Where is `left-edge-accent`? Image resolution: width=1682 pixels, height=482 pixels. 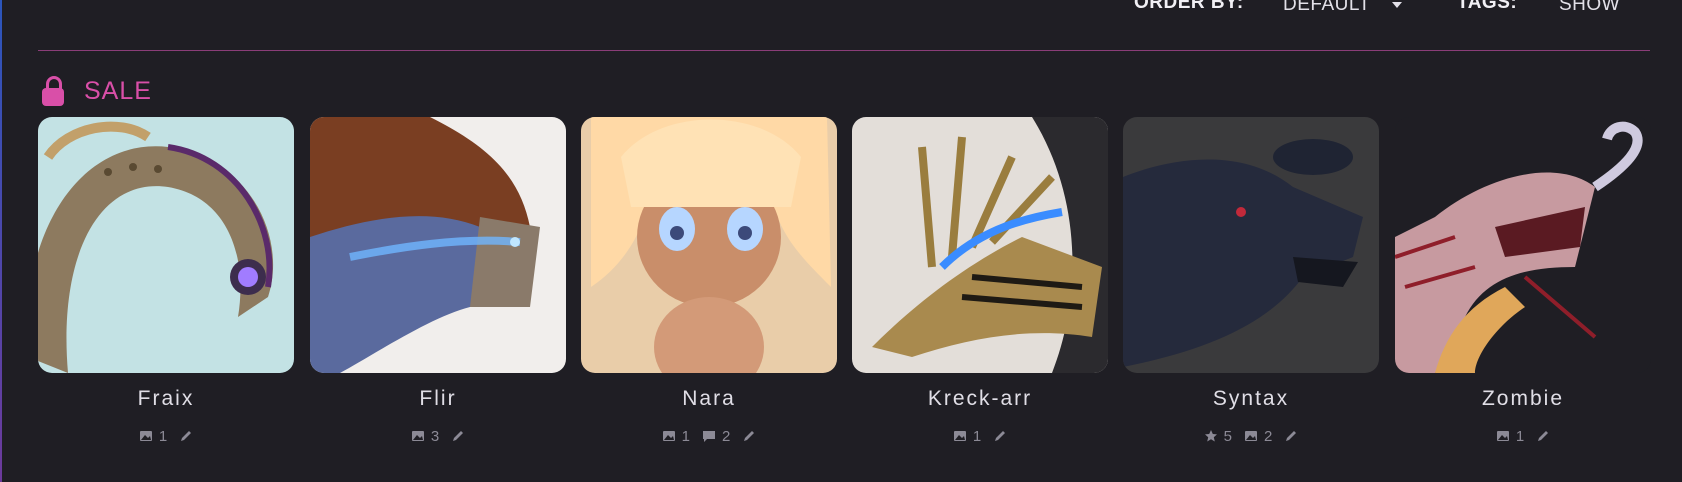 left-edge-accent is located at coordinates (1, 241).